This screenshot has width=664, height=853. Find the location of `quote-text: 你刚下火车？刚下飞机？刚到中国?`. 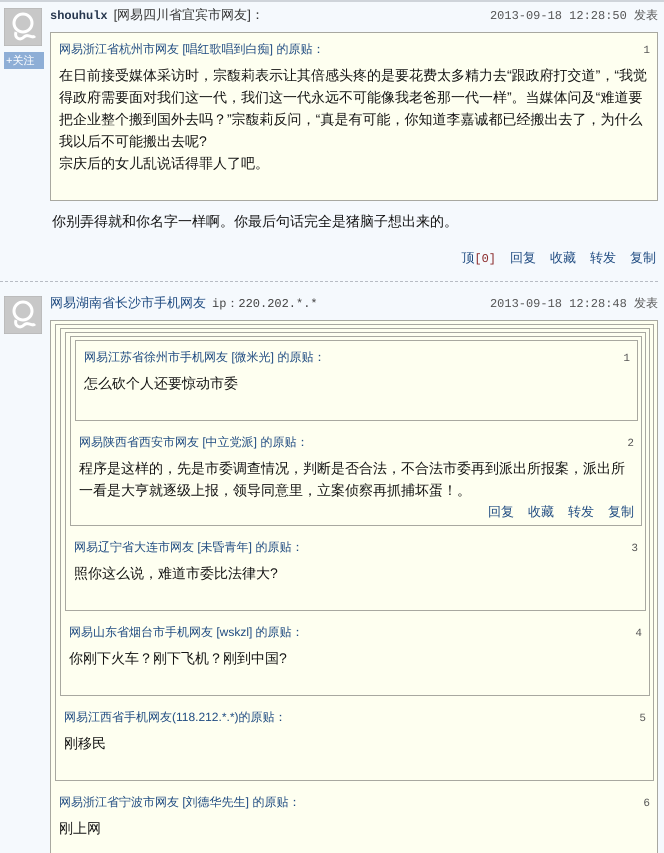

quote-text: 你刚下火车？刚下飞机？刚到中国? is located at coordinates (178, 658).